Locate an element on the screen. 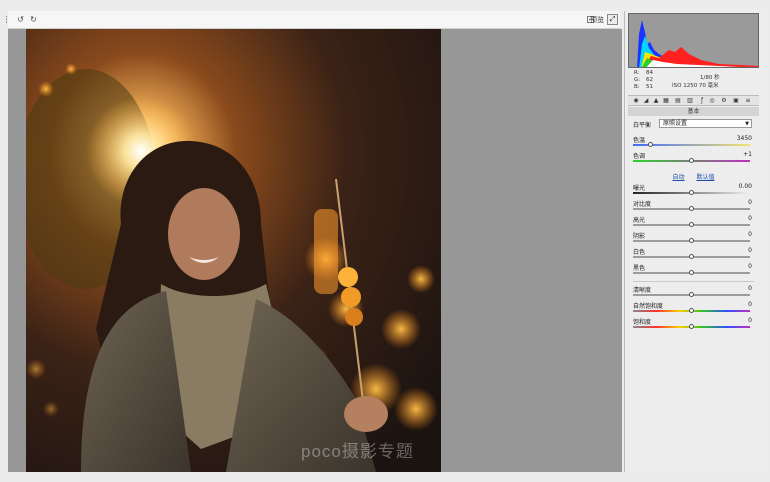  clarity-label: 清晰度 is located at coordinates (642, 290).